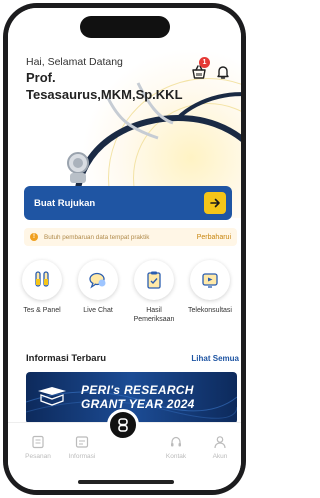 Image resolution: width=320 pixels, height=498 pixels. I want to click on nav-contact: Kontak, so click(176, 447).